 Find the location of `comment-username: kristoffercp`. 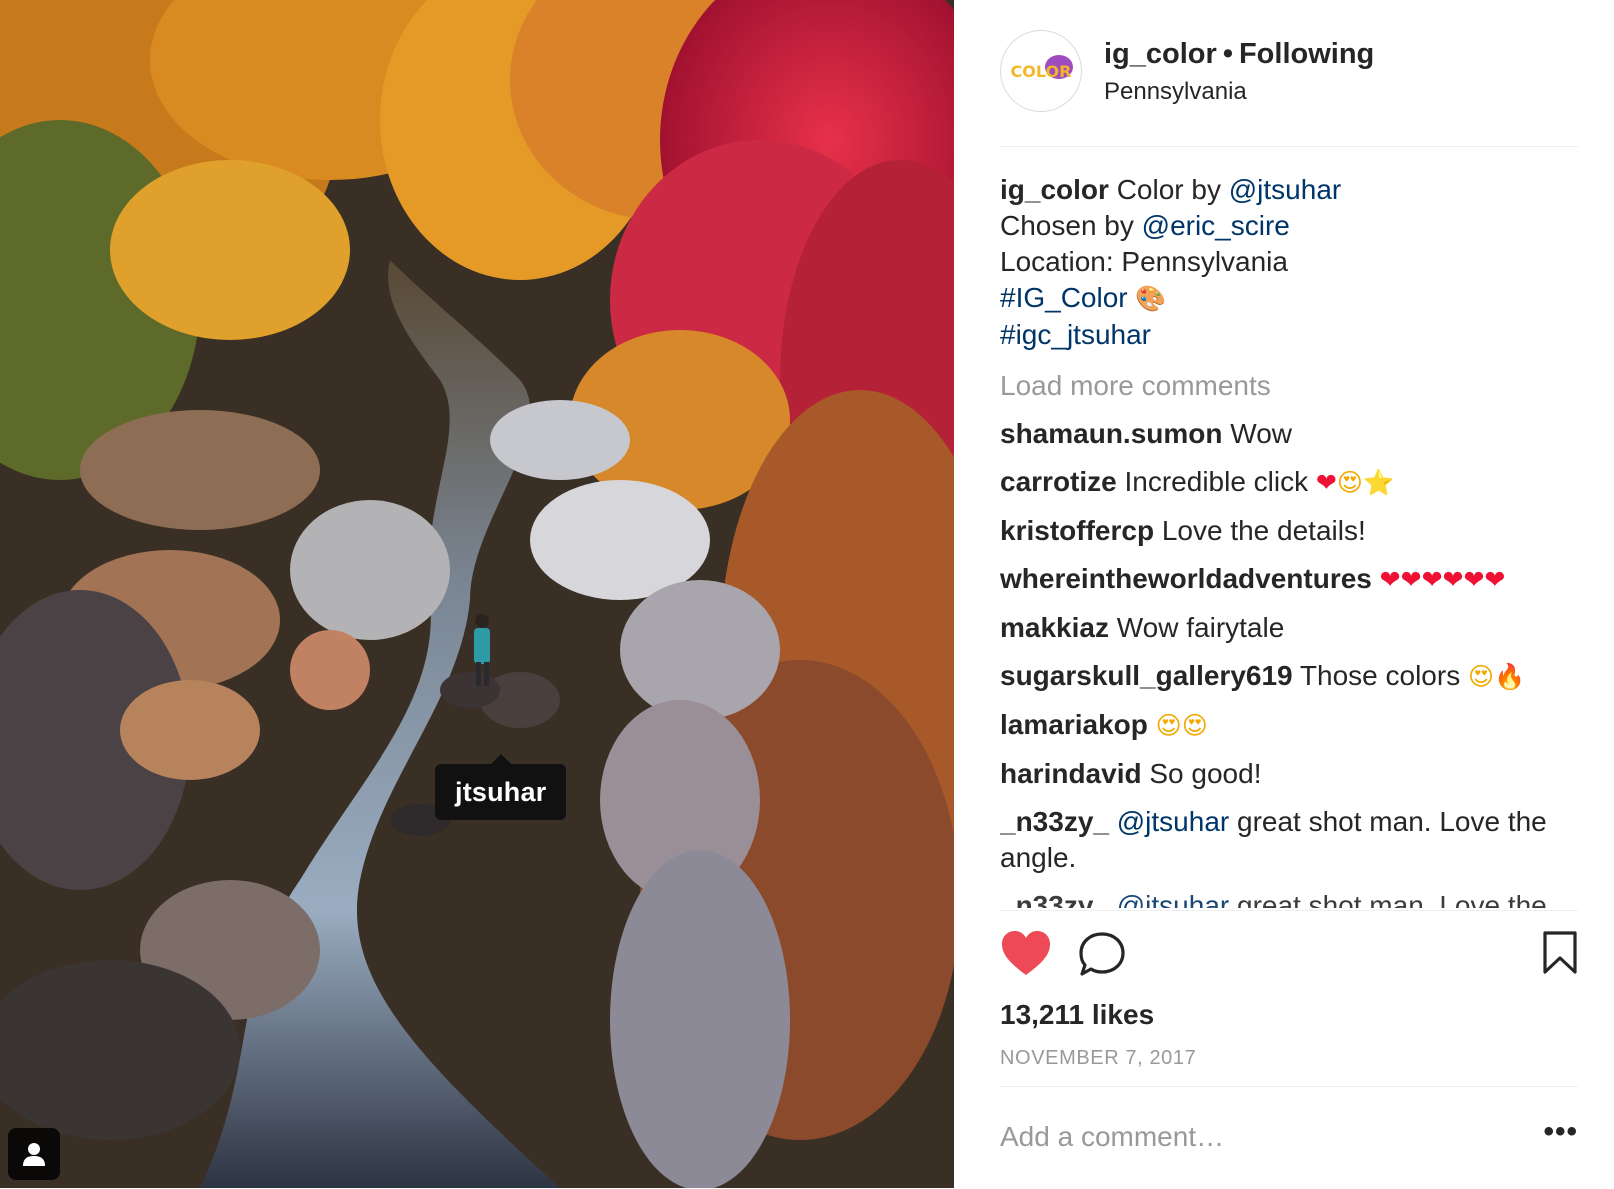

comment-username: kristoffercp is located at coordinates (1077, 530).